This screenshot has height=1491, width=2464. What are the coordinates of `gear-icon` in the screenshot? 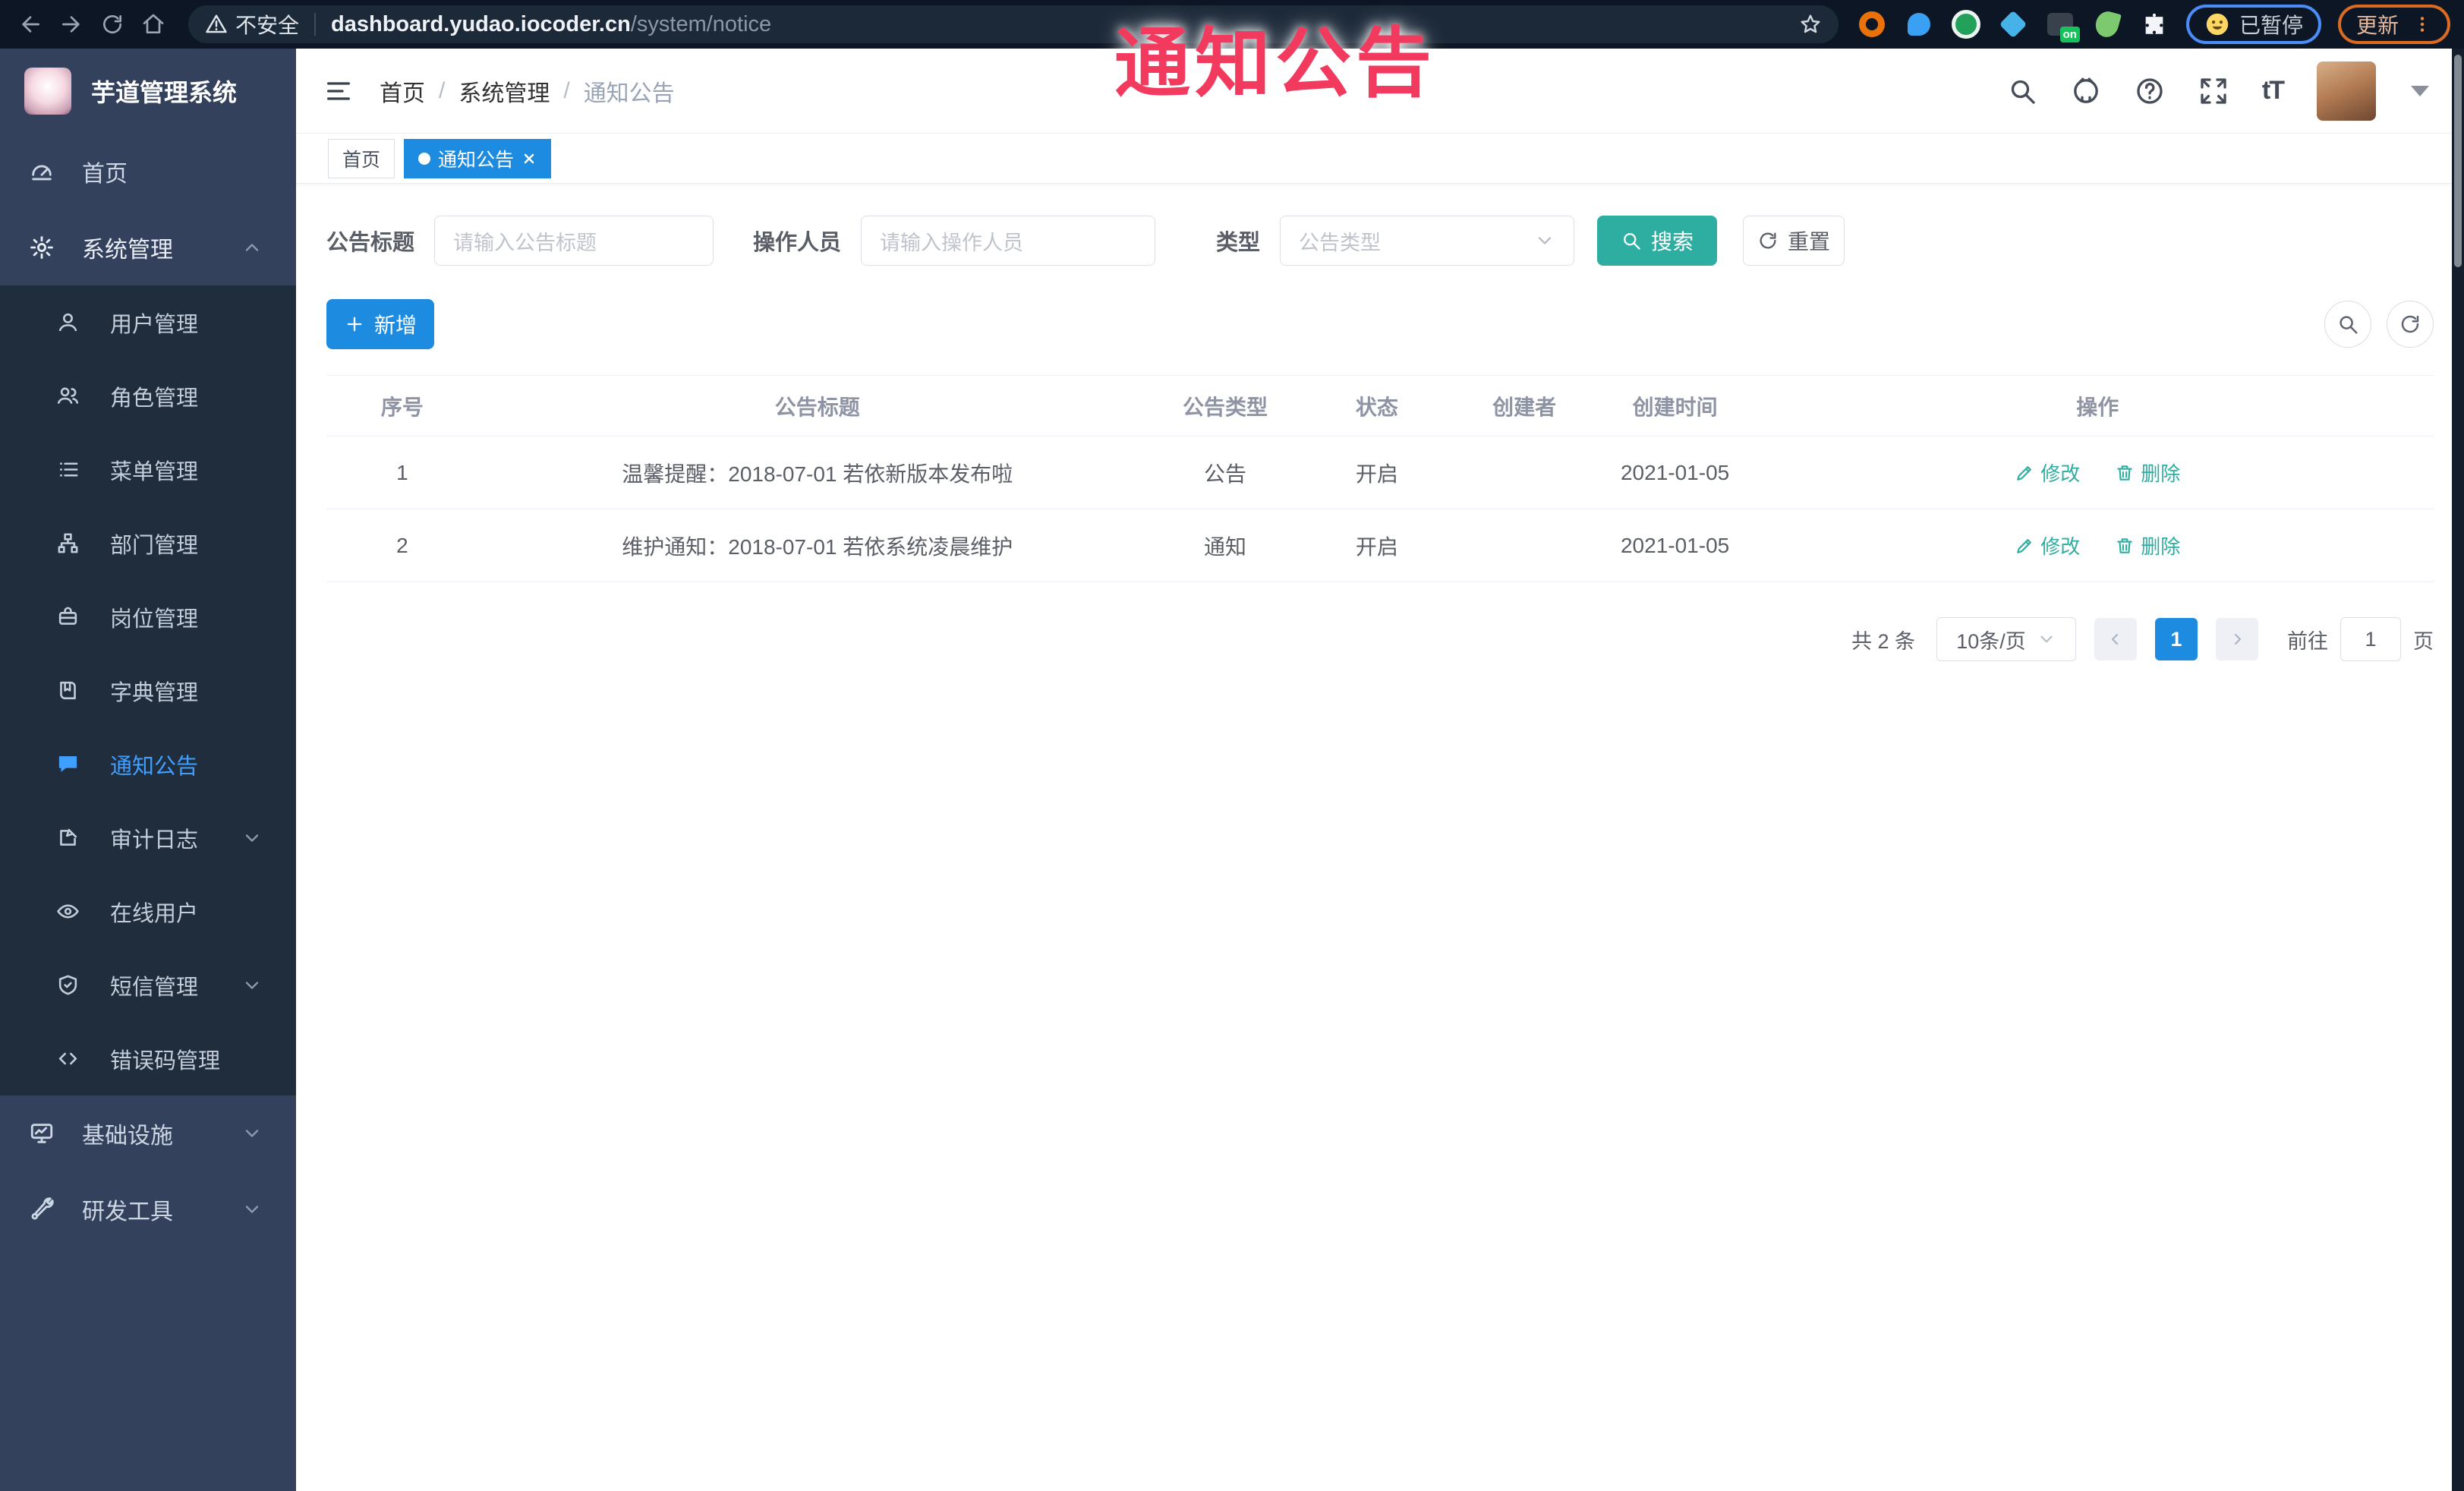 It's located at (42, 247).